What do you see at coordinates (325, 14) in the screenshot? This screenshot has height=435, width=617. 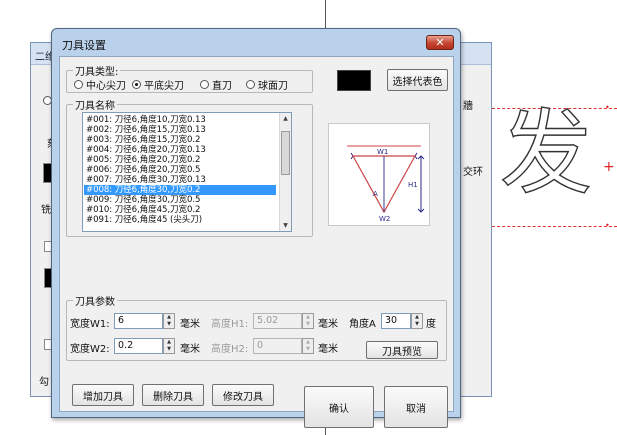 I see `canvas-axis-line-top` at bounding box center [325, 14].